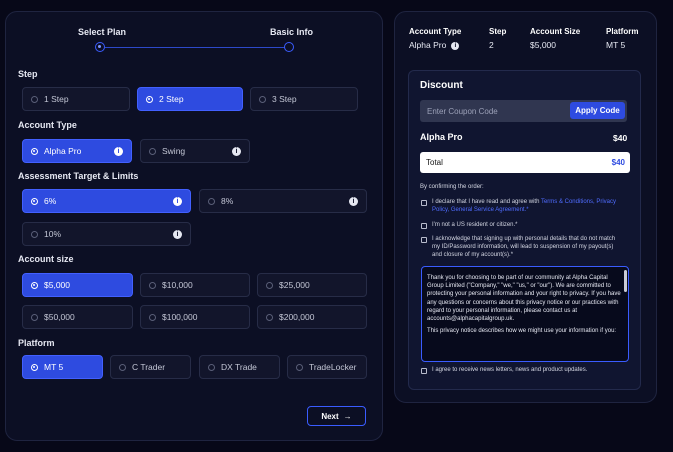 The width and height of the screenshot is (673, 452). I want to click on platform-option-ctrader: C Trader, so click(150, 367).